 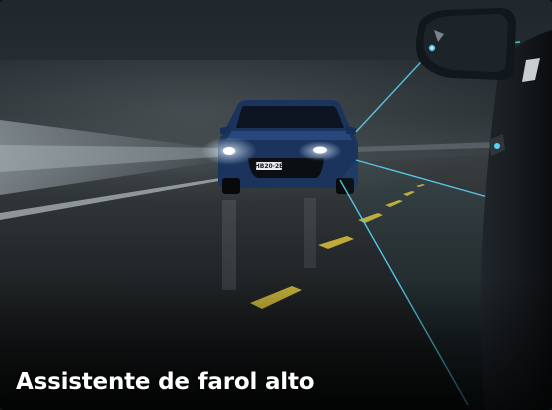 What do you see at coordinates (229, 151) in the screenshot?
I see `headlight-left` at bounding box center [229, 151].